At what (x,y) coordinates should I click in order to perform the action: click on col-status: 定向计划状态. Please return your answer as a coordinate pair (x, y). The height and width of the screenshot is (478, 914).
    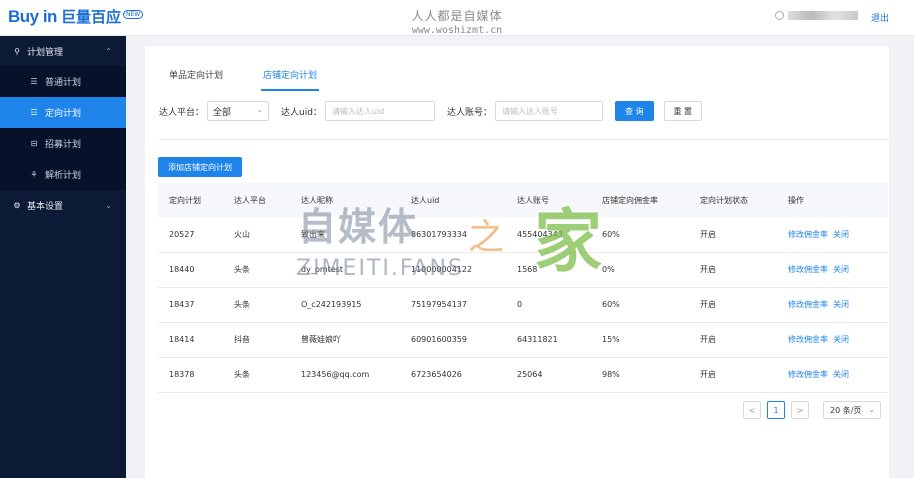
    Looking at the image, I should click on (733, 200).